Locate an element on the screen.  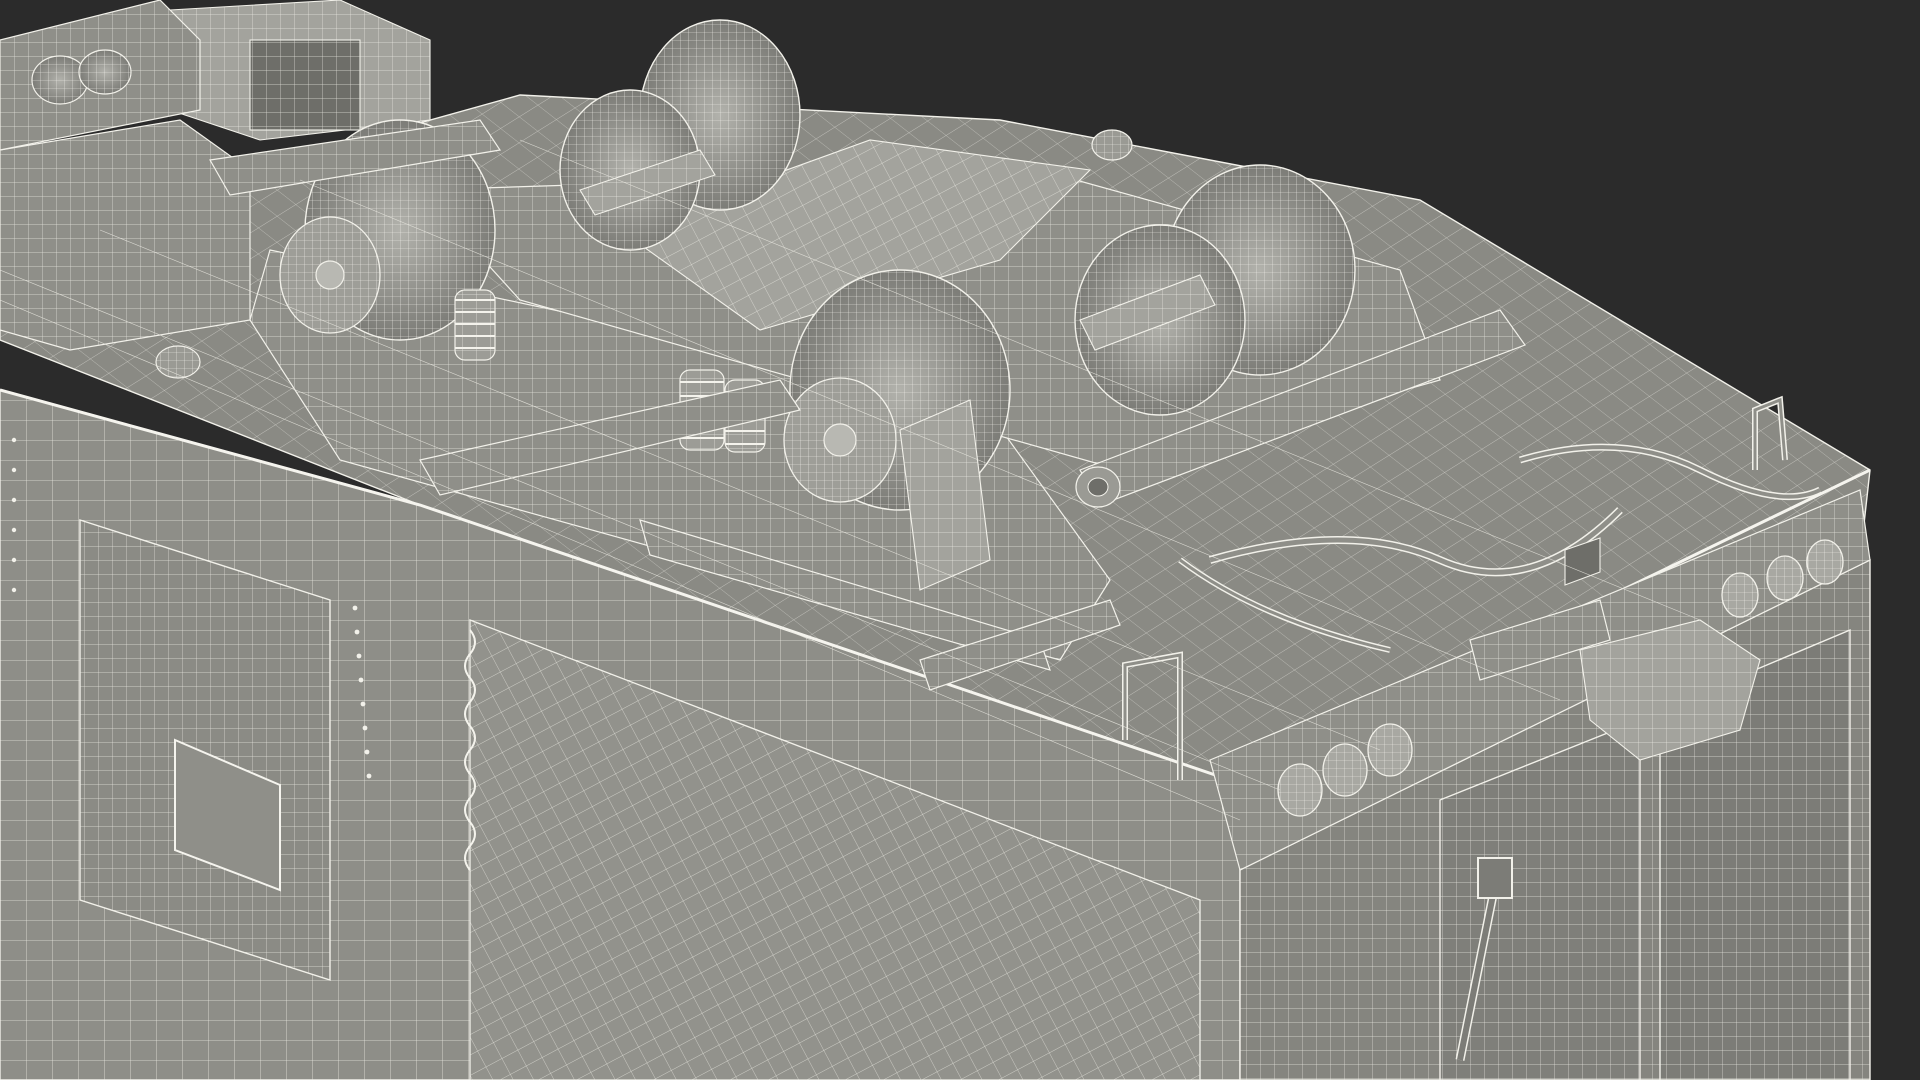
side-access-door-mesh is located at coordinates (205, 750).